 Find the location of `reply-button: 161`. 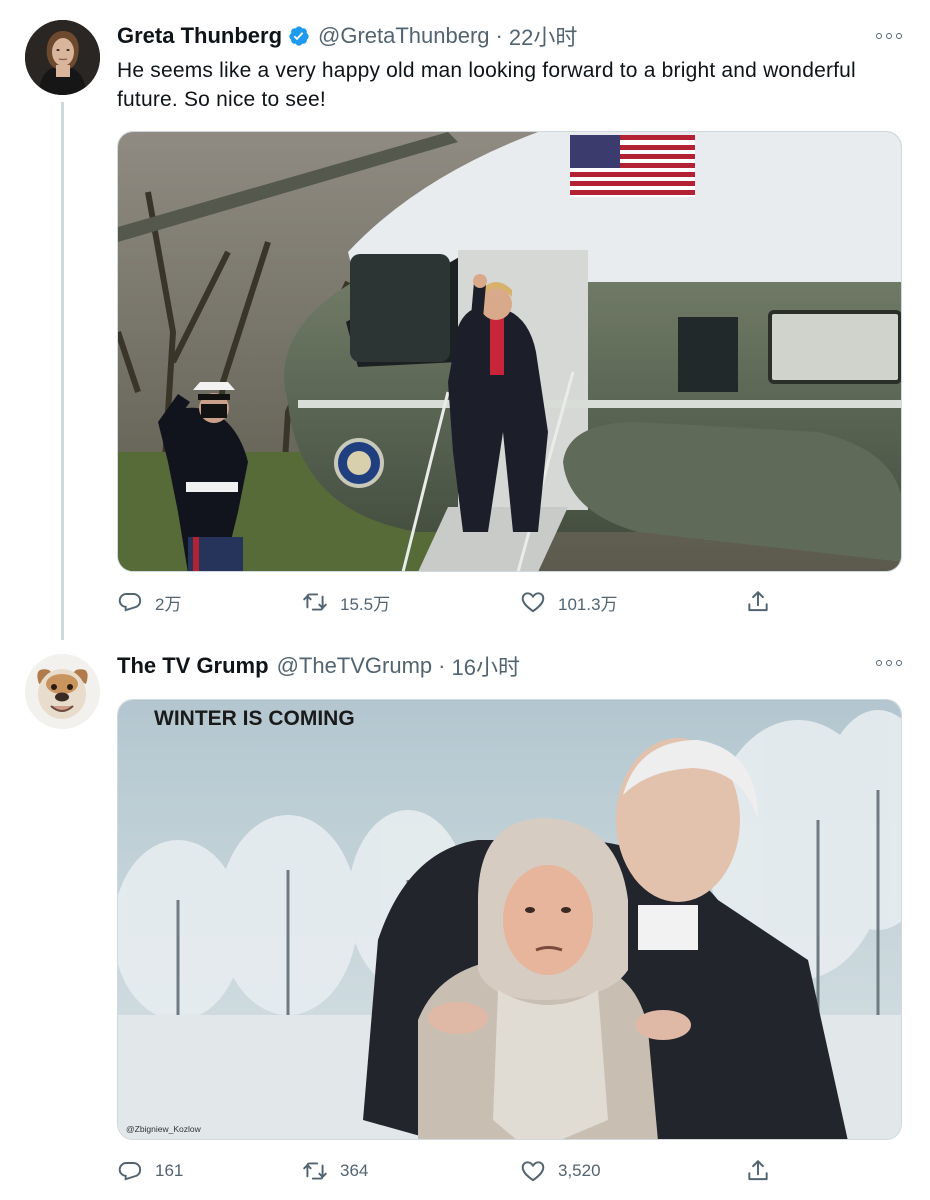

reply-button: 161 is located at coordinates (150, 1171).